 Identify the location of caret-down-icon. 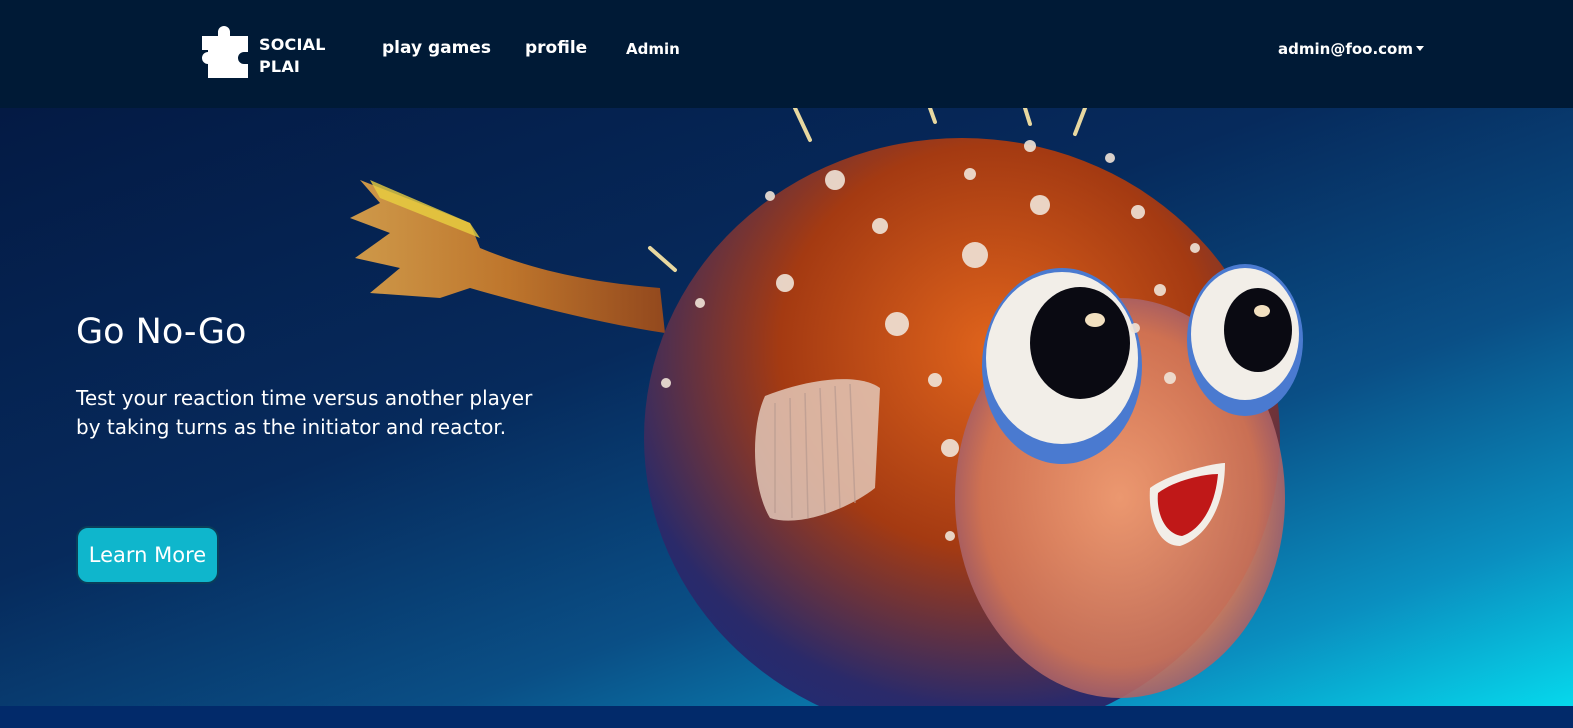
(1420, 48).